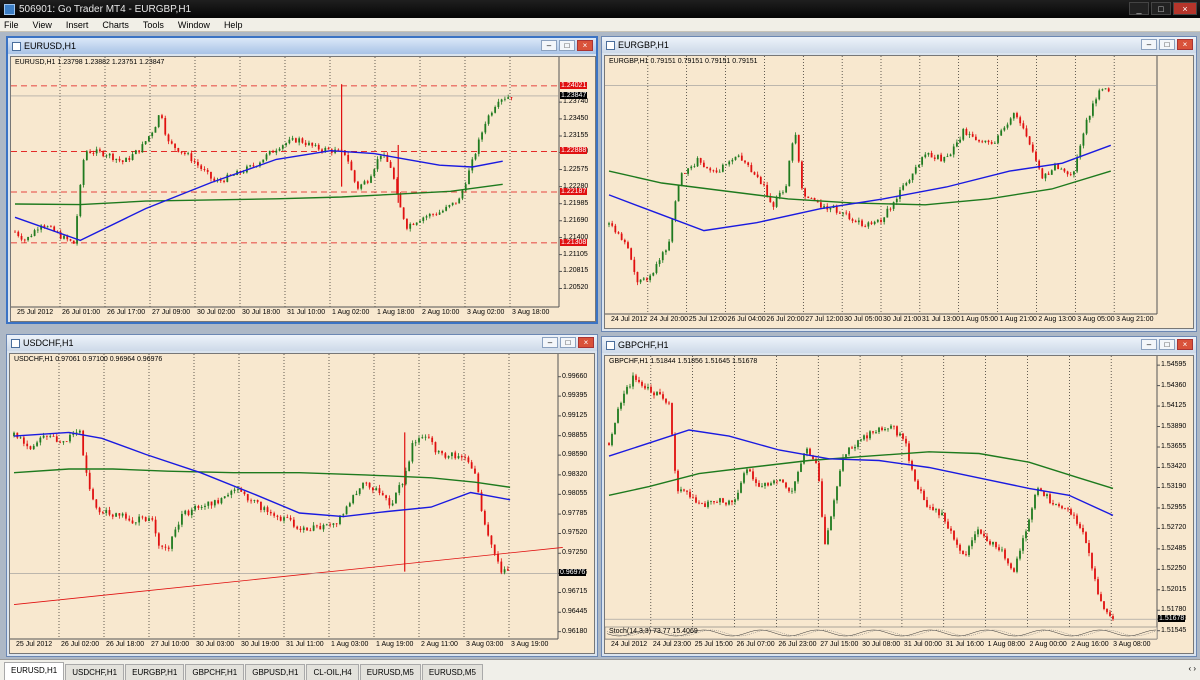 This screenshot has width=1200, height=680. Describe the element at coordinates (940, 319) in the screenshot. I see `x-axis-label: 31 Jul 13:00` at that location.